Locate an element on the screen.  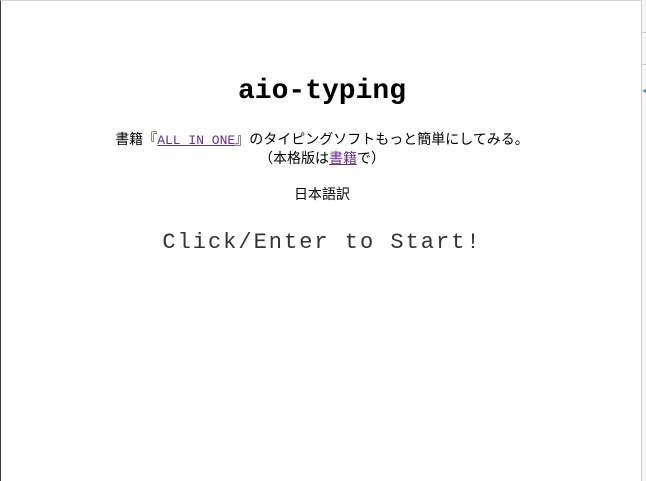
description-line-2: （本格版は書籍で） is located at coordinates (322, 159).